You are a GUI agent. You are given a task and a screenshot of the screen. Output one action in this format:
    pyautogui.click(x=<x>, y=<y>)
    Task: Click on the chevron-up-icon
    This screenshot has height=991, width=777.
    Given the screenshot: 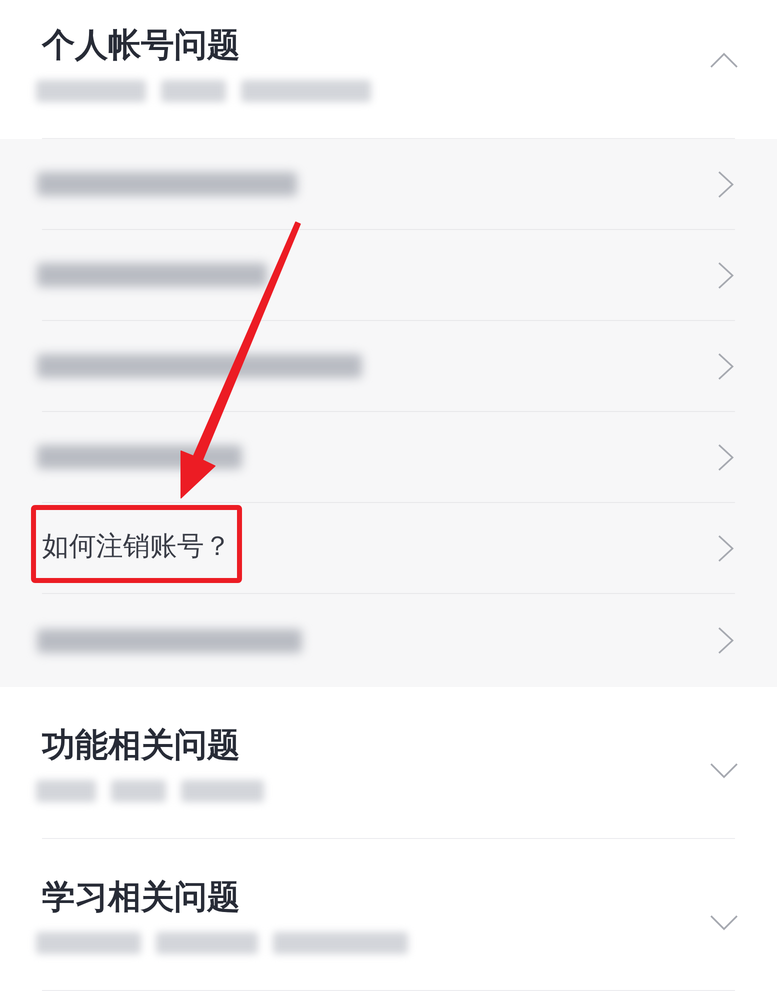 What is the action you would take?
    pyautogui.click(x=724, y=60)
    